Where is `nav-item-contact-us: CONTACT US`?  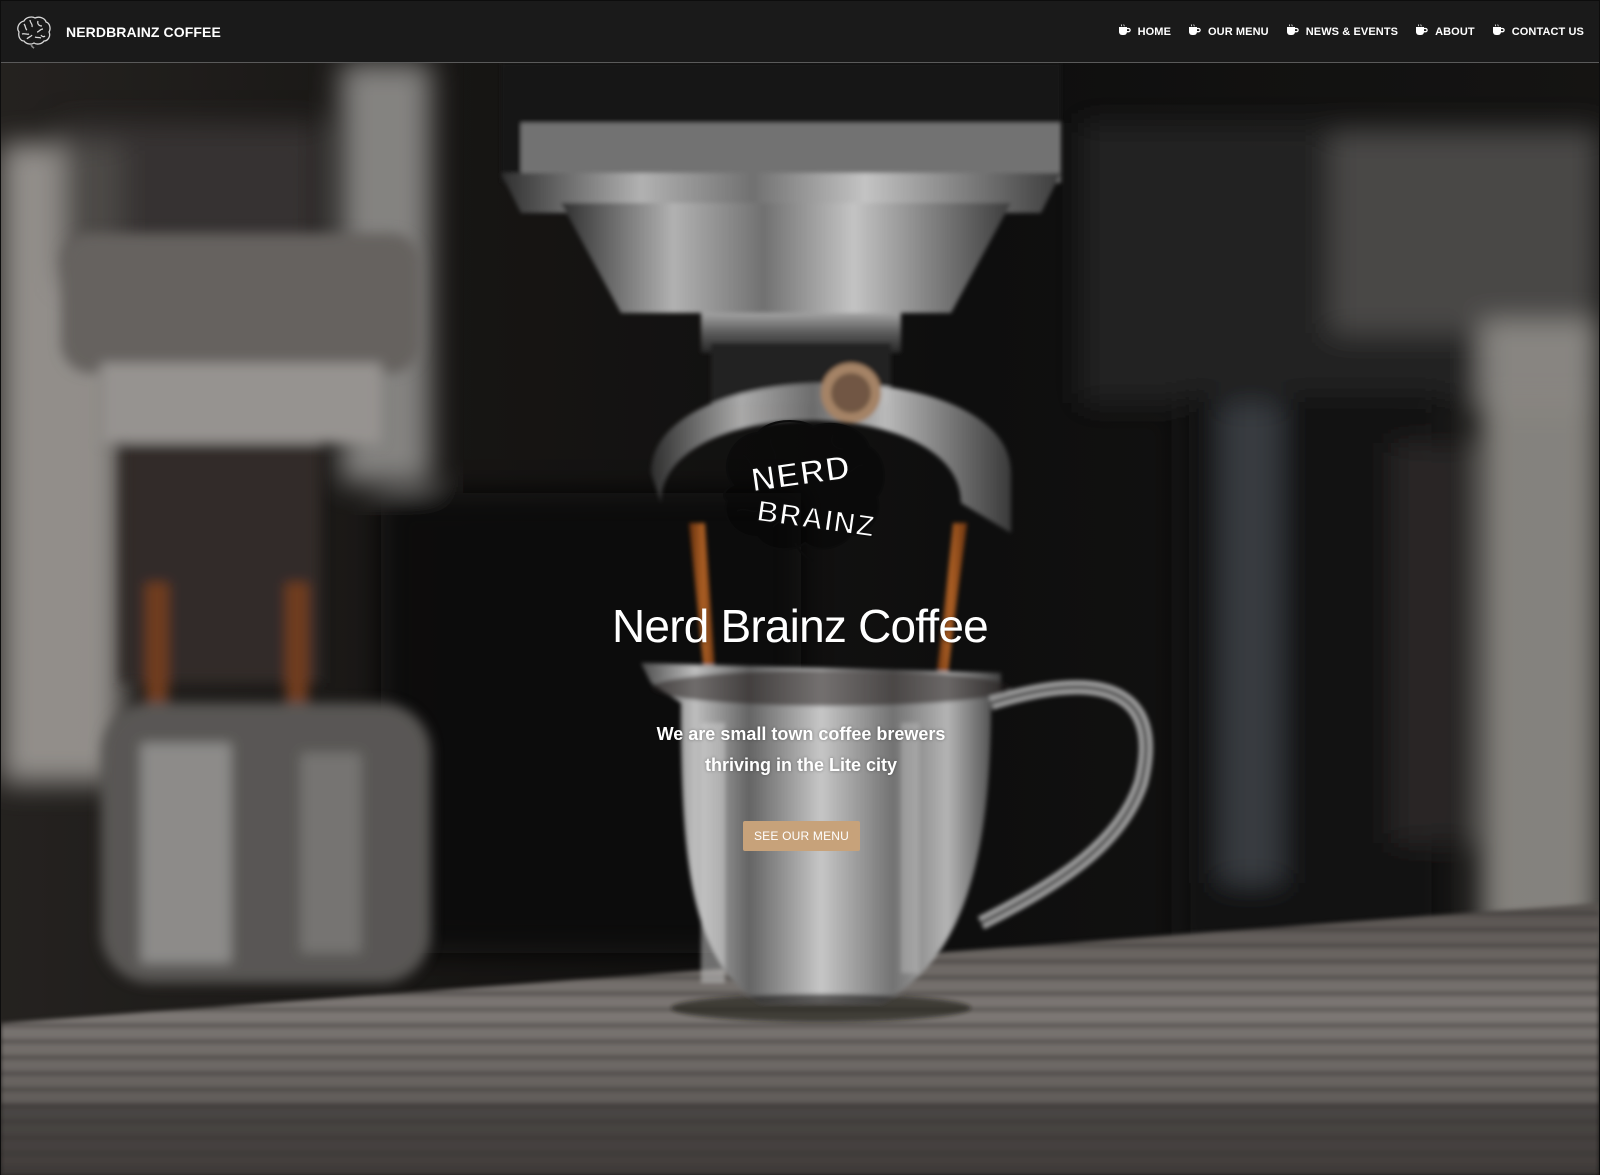
nav-item-contact-us: CONTACT US is located at coordinates (1538, 30).